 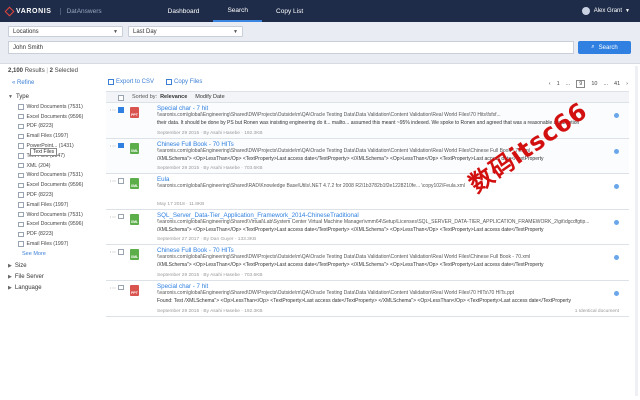 I want to click on file-type-icon: PPT, so click(x=134, y=290).